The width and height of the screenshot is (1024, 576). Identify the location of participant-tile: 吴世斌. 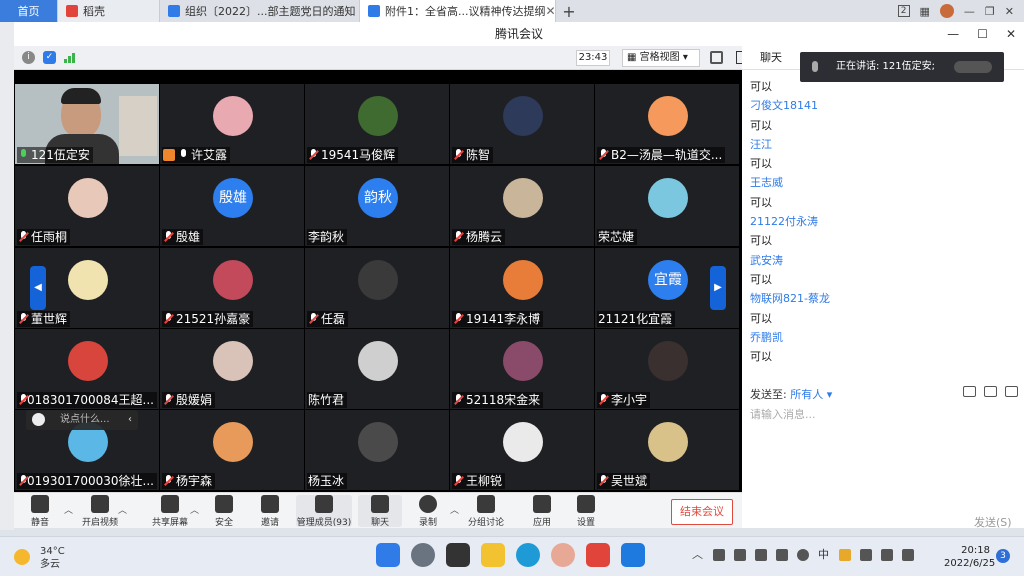
(667, 450).